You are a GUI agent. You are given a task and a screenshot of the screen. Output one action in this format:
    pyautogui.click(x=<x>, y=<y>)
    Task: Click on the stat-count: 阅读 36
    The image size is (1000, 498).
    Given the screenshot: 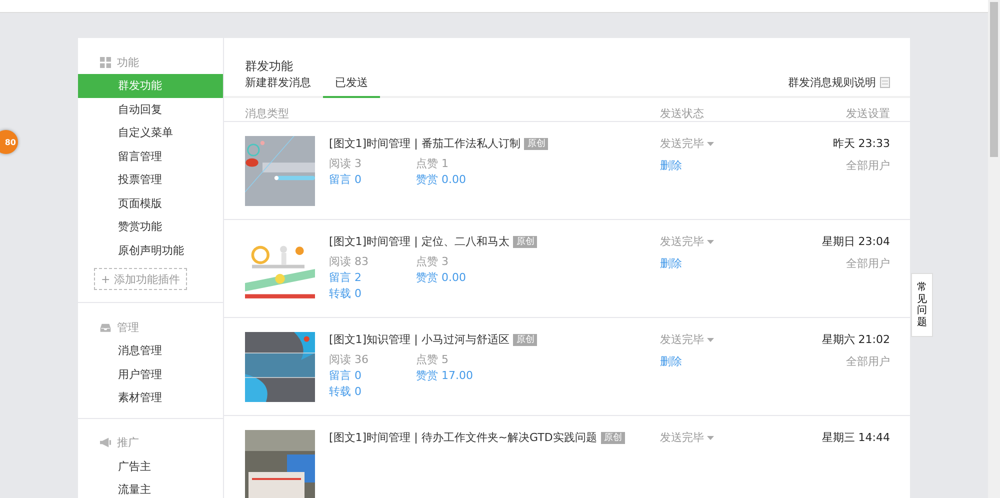 What is the action you would take?
    pyautogui.click(x=349, y=360)
    